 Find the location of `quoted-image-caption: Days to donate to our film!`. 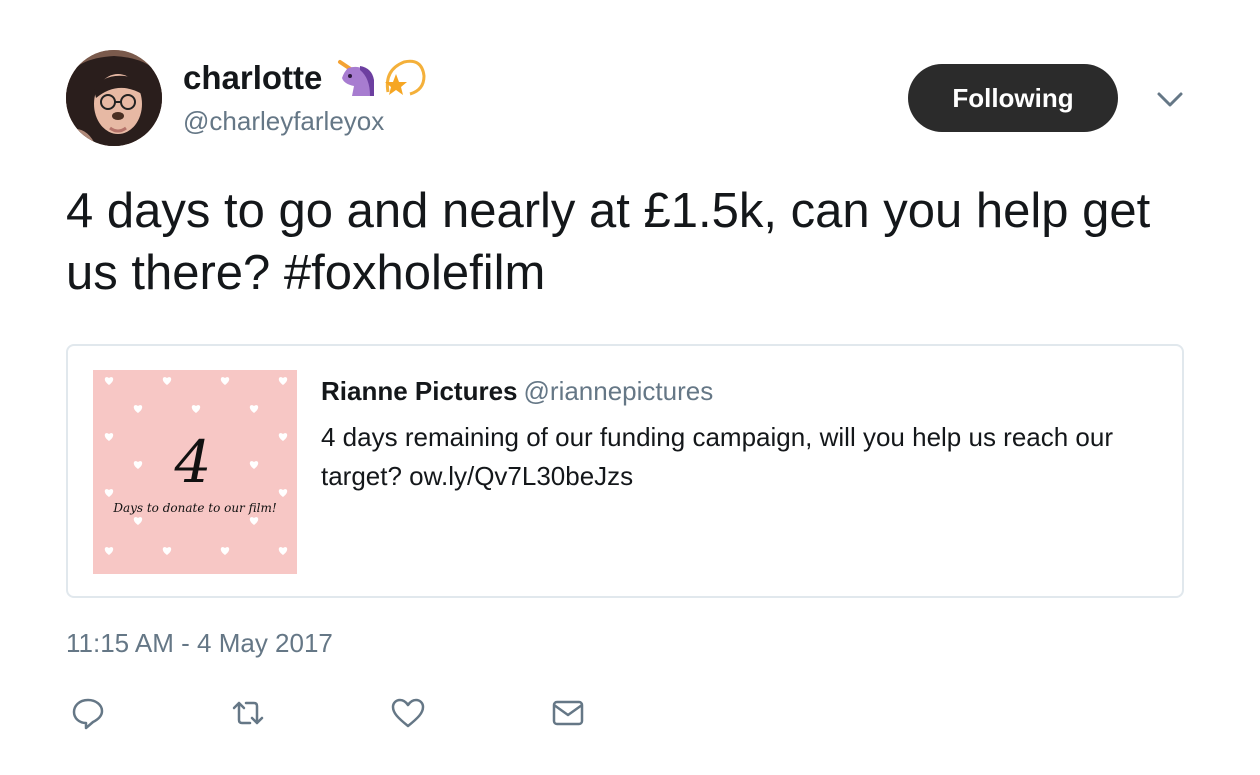

quoted-image-caption: Days to donate to our film! is located at coordinates (194, 508).